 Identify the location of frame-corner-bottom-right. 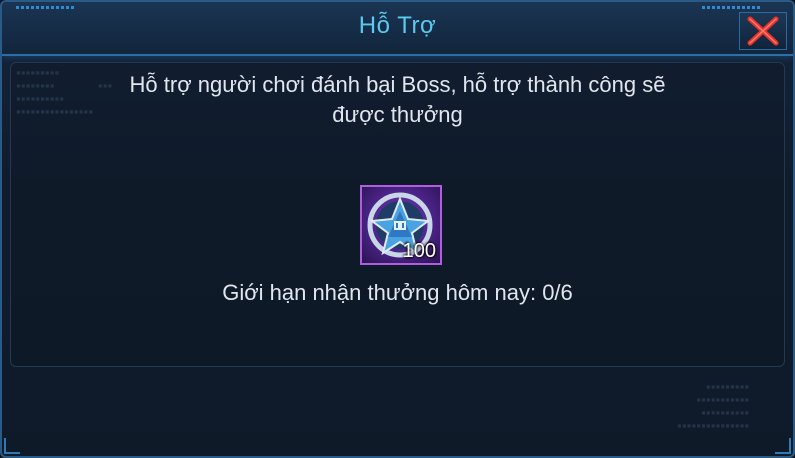
(783, 446).